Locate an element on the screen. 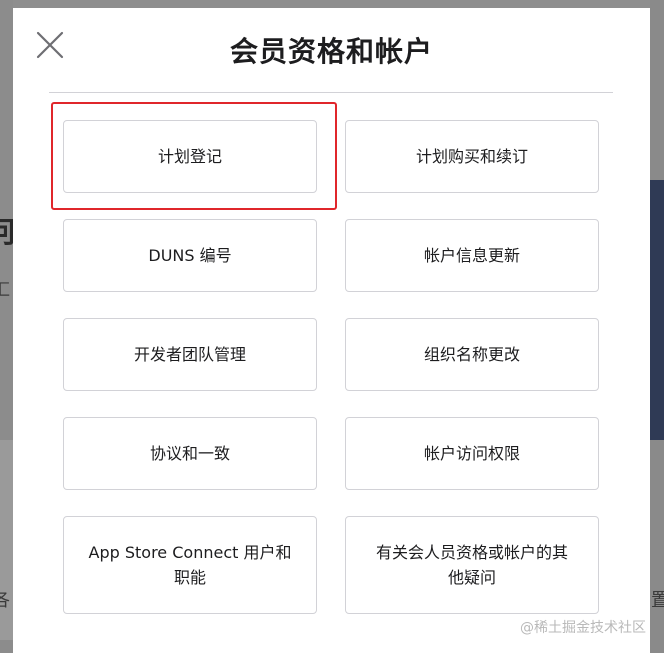 The height and width of the screenshot is (653, 664). option-other-membership-questions: 有关会人员资格或帐户的其他疑问 is located at coordinates (472, 565).